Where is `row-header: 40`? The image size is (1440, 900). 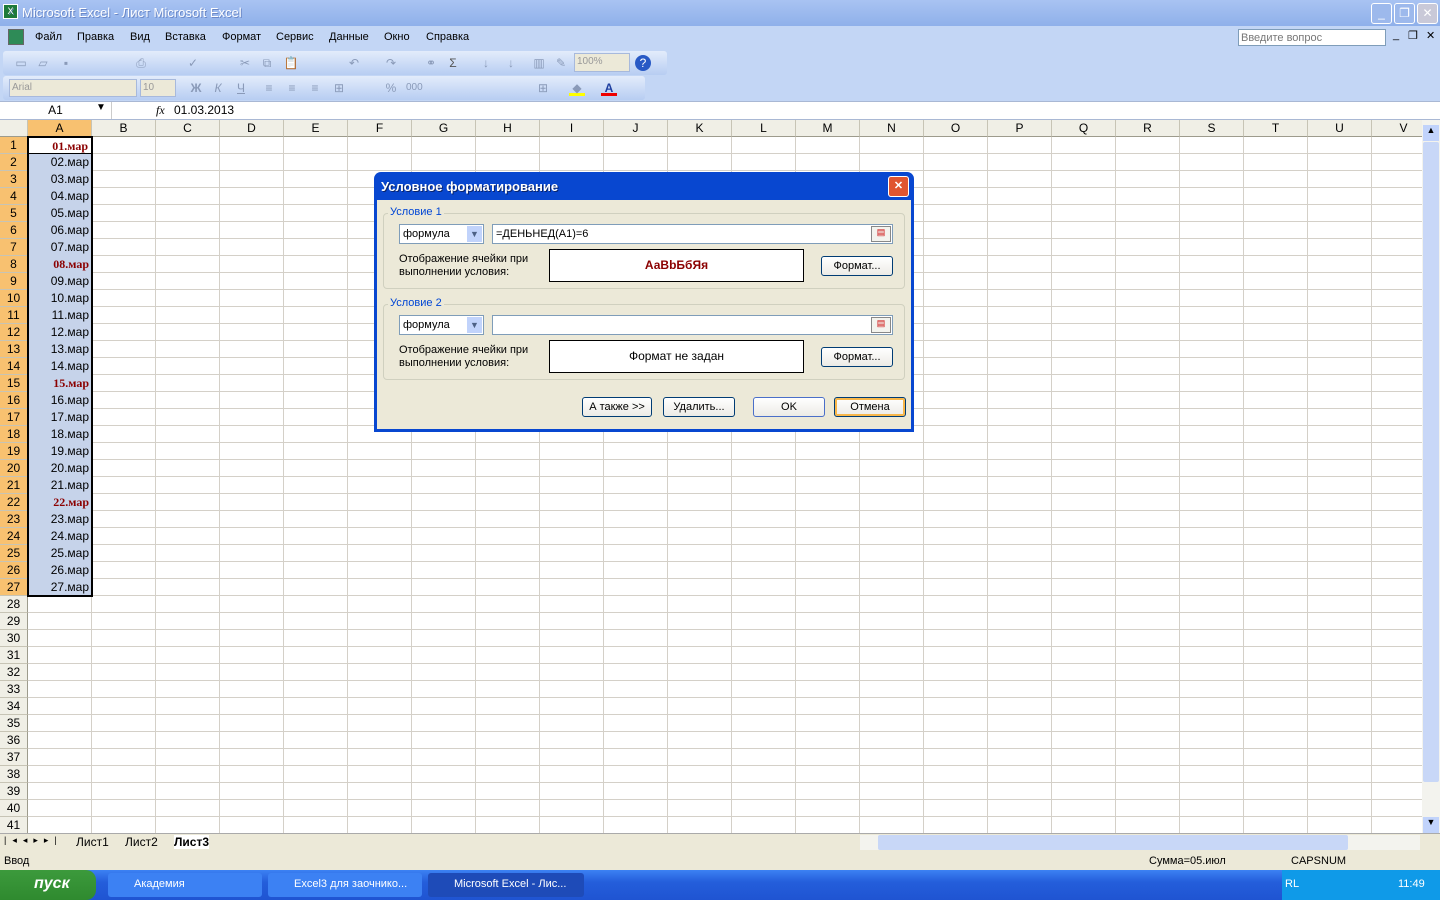
row-header: 40 is located at coordinates (14, 808).